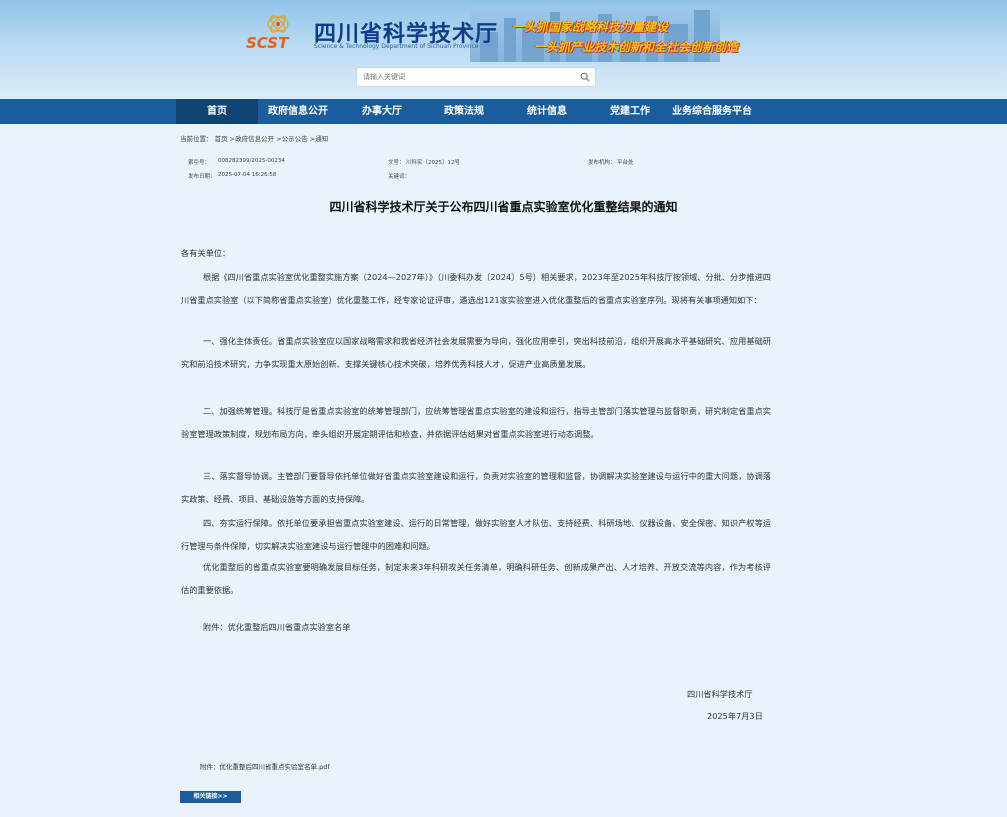 The image size is (1007, 817). I want to click on article-title: 四川省科学技术厅关于公布四川省重点实验室优化重整结果的通知, so click(503, 207).